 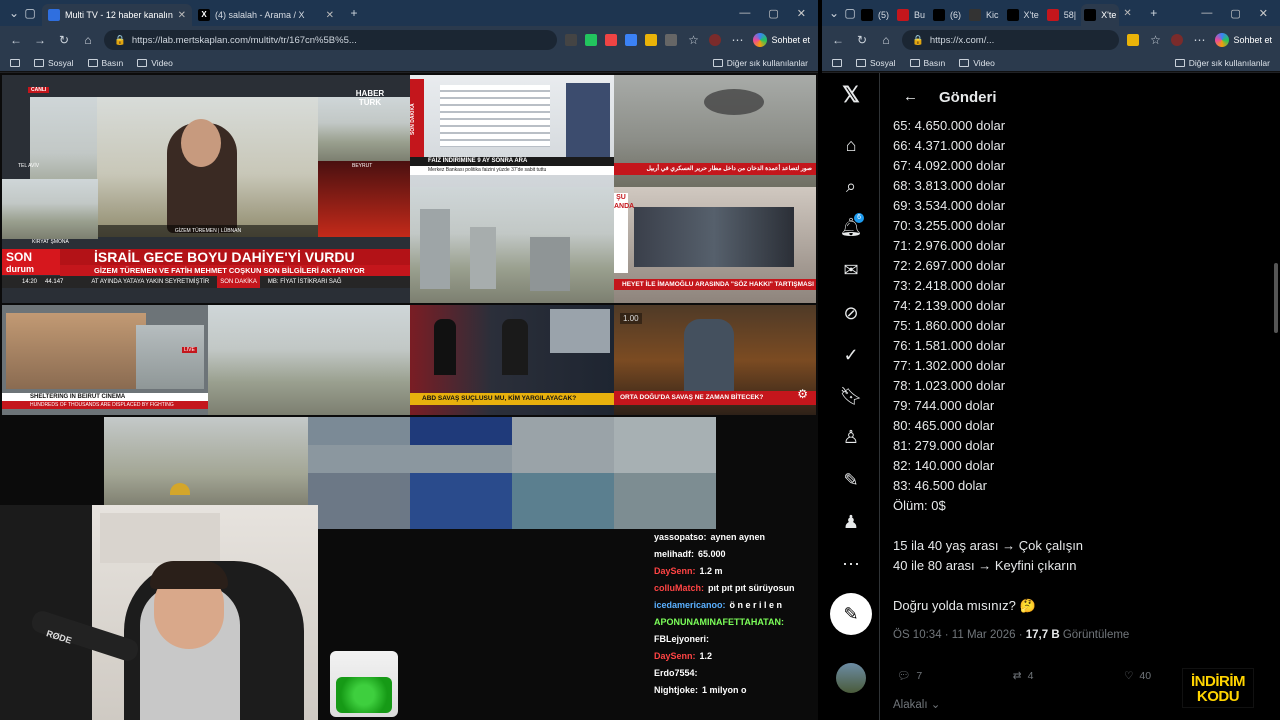 What do you see at coordinates (681, 639) in the screenshot?
I see `chat-username: FBLejyoneri:` at bounding box center [681, 639].